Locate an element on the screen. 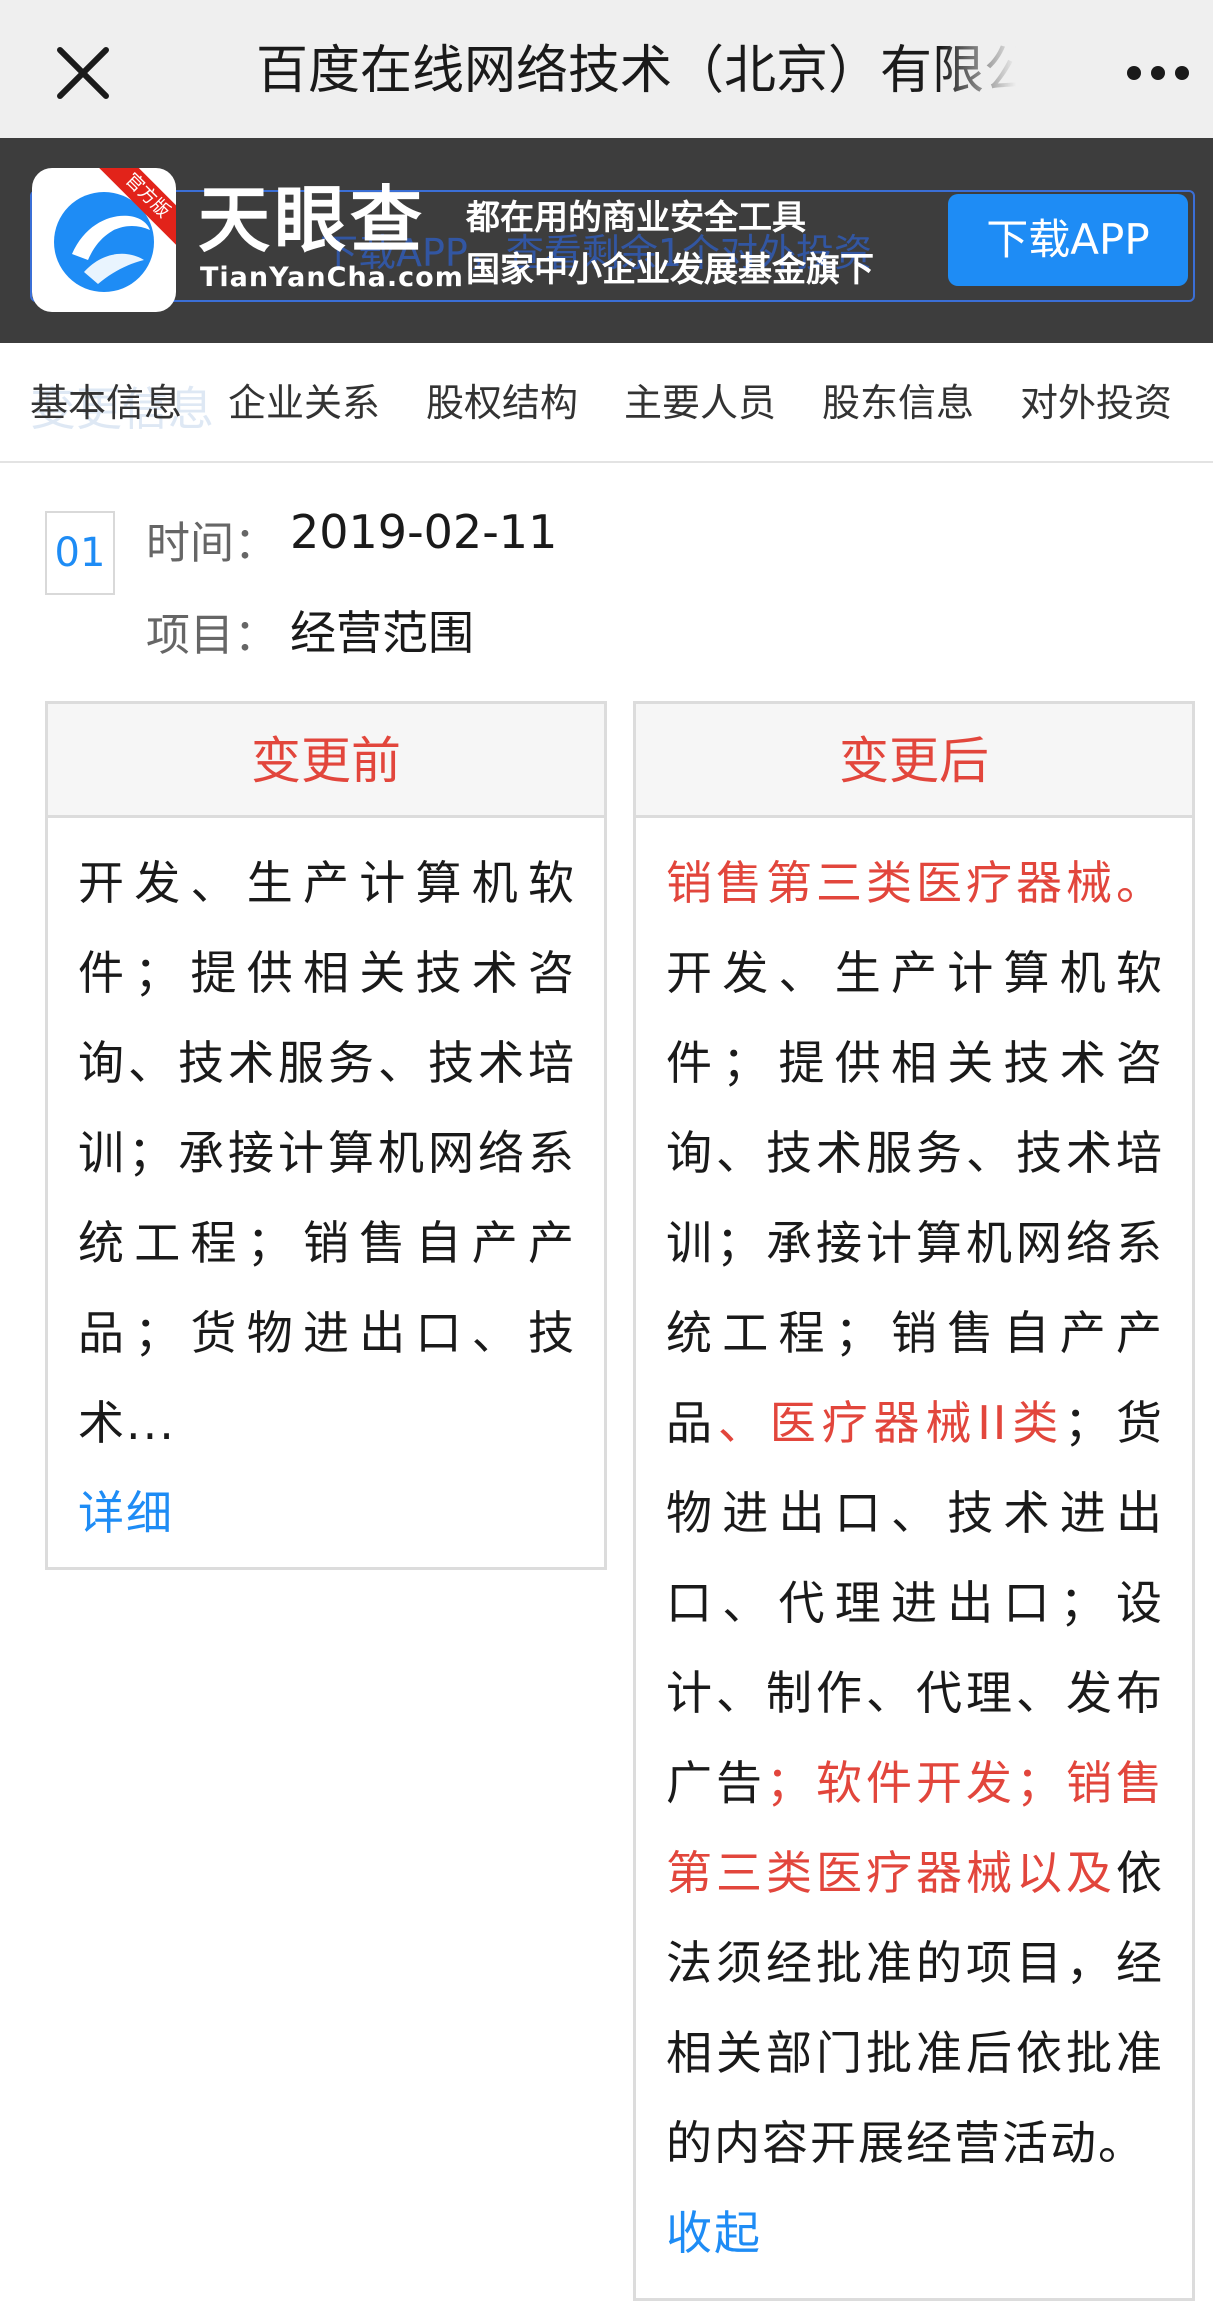 This screenshot has width=1213, height=2302. collapse-link: 收起 is located at coordinates (915, 2233).